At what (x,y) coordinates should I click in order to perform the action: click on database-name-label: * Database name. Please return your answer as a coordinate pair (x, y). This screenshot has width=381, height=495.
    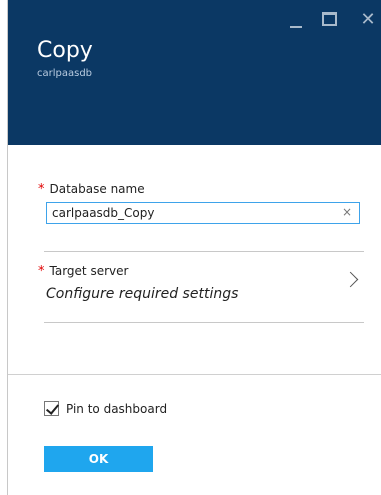
    Looking at the image, I should click on (91, 189).